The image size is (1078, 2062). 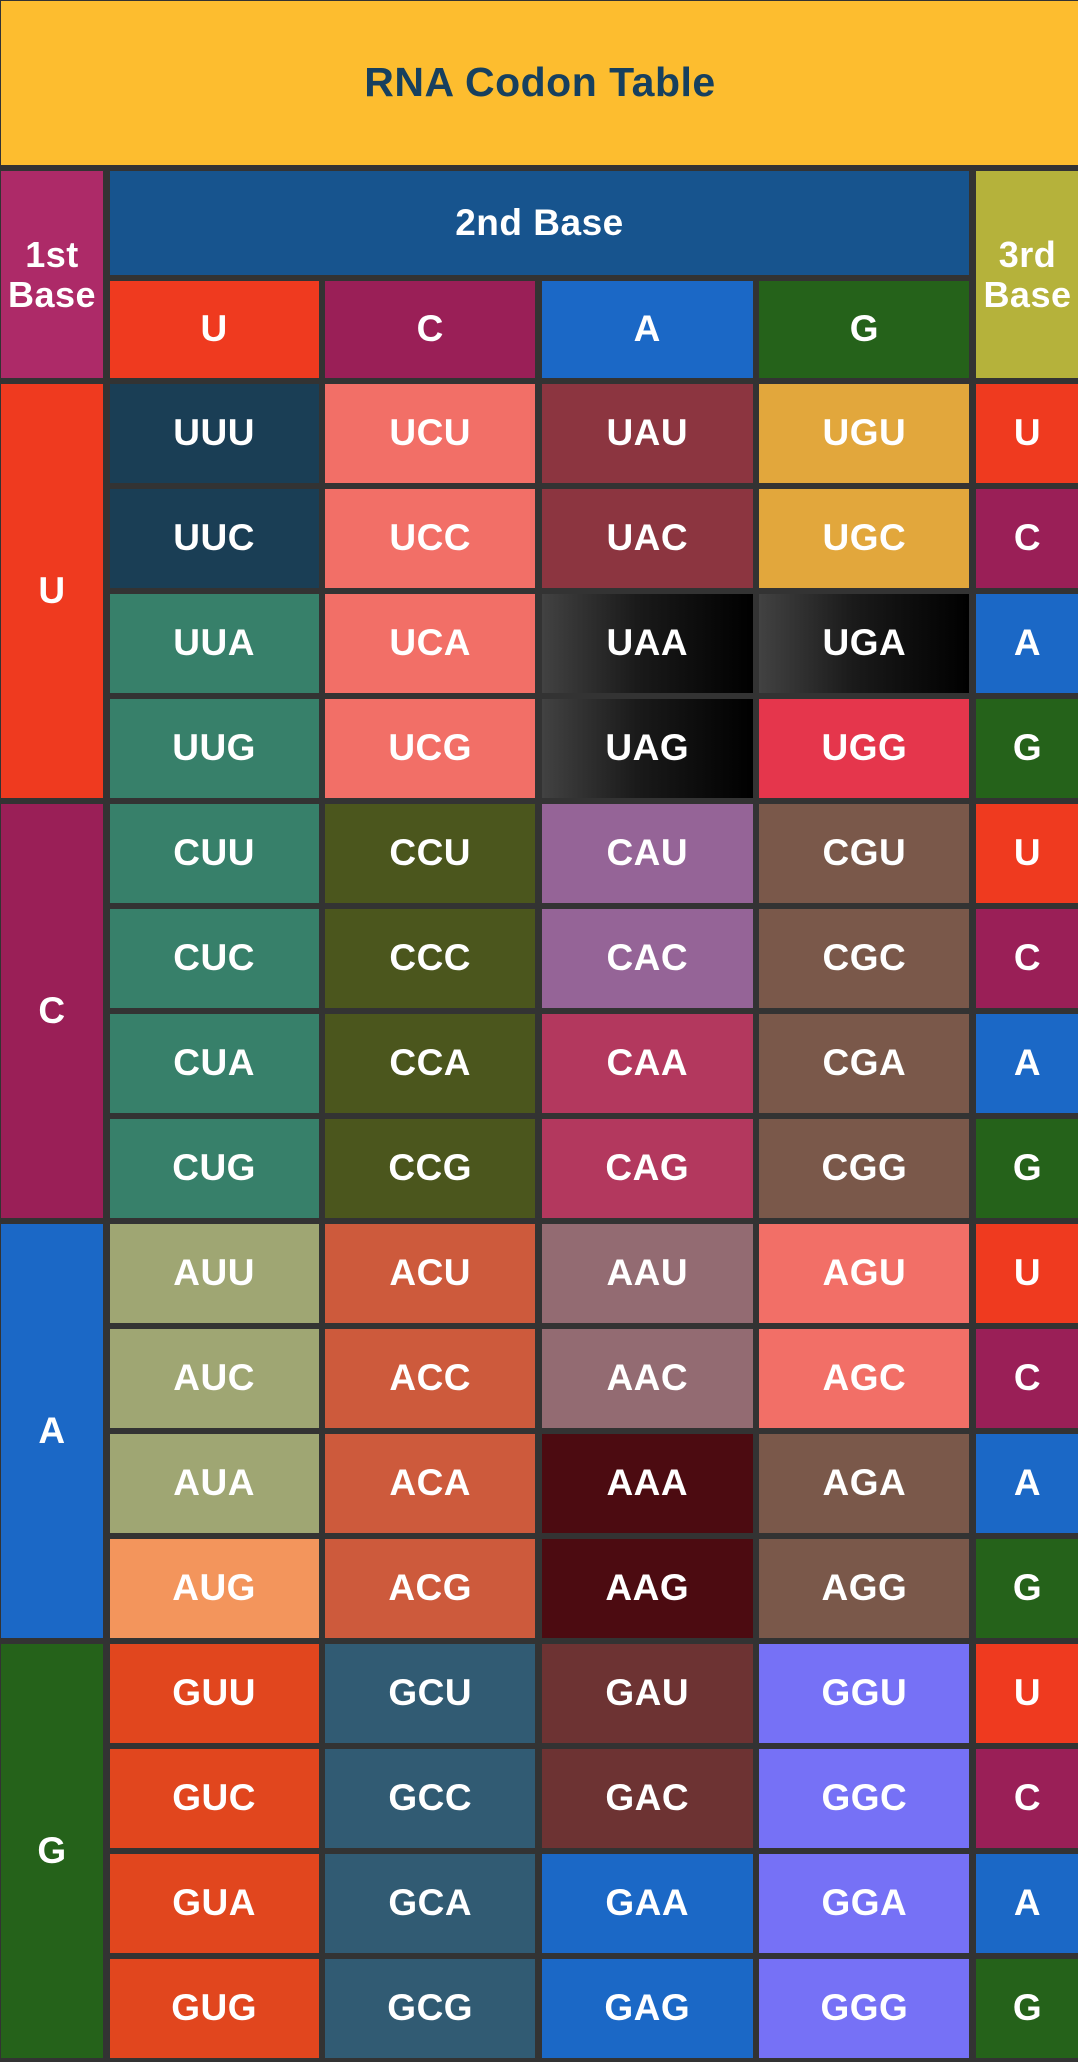 What do you see at coordinates (430, 433) in the screenshot?
I see `codon-cell: UCU` at bounding box center [430, 433].